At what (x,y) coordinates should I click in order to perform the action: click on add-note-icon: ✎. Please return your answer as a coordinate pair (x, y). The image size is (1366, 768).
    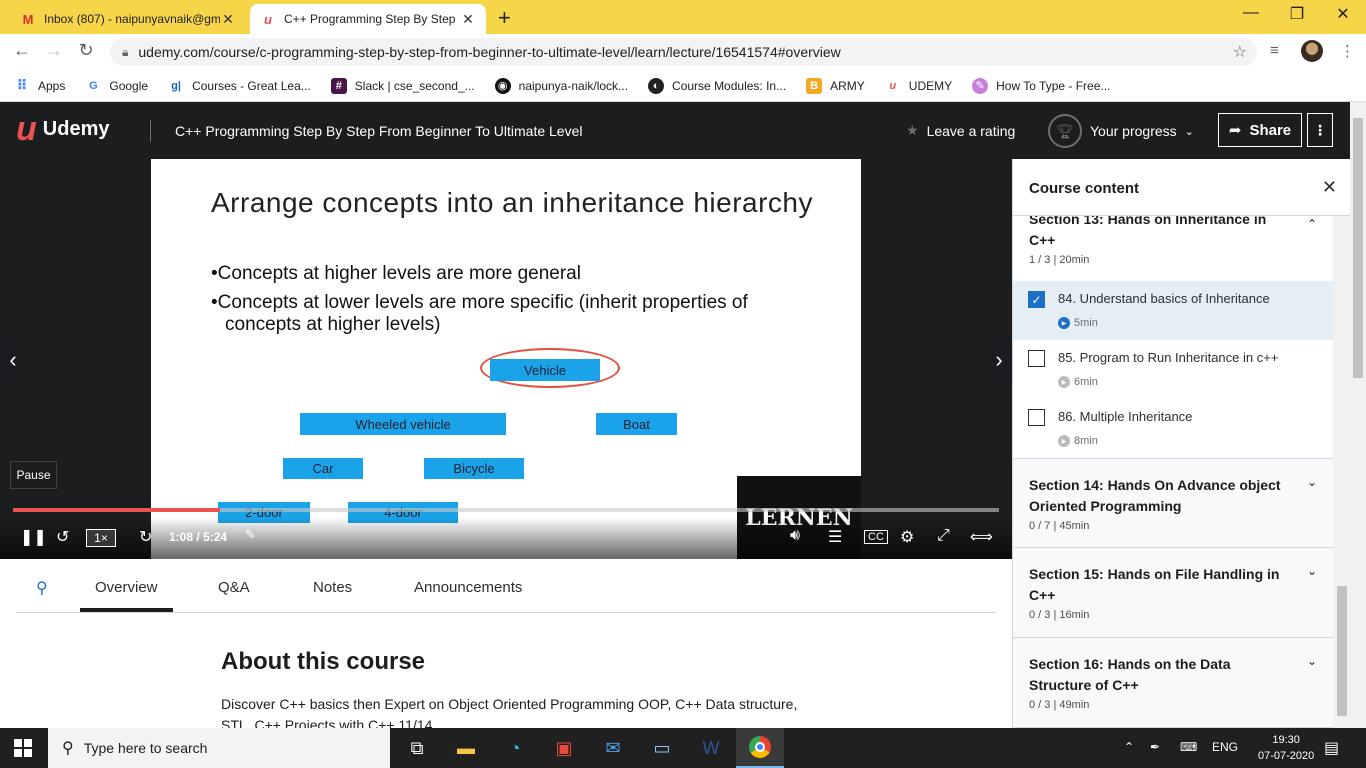
    Looking at the image, I should click on (250, 535).